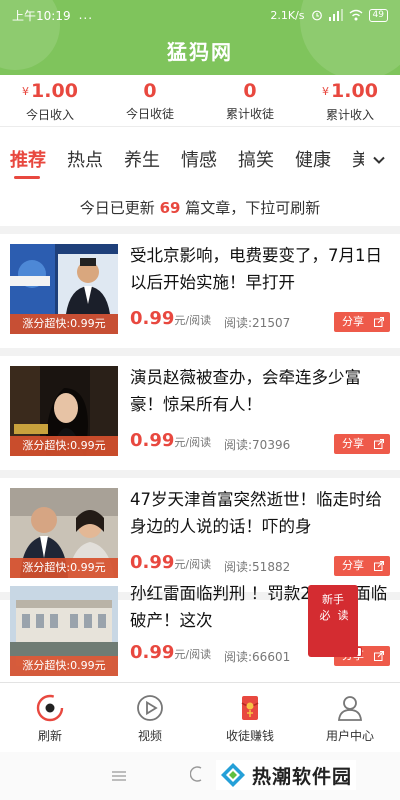 The height and width of the screenshot is (800, 400). I want to click on category-tabs: 推荐 热点 养生 情感 搞笑 健康 美, so click(200, 160).